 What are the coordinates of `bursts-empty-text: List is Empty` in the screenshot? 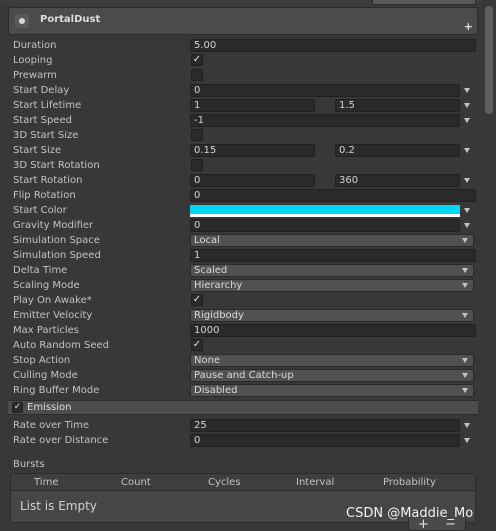 It's located at (58, 506).